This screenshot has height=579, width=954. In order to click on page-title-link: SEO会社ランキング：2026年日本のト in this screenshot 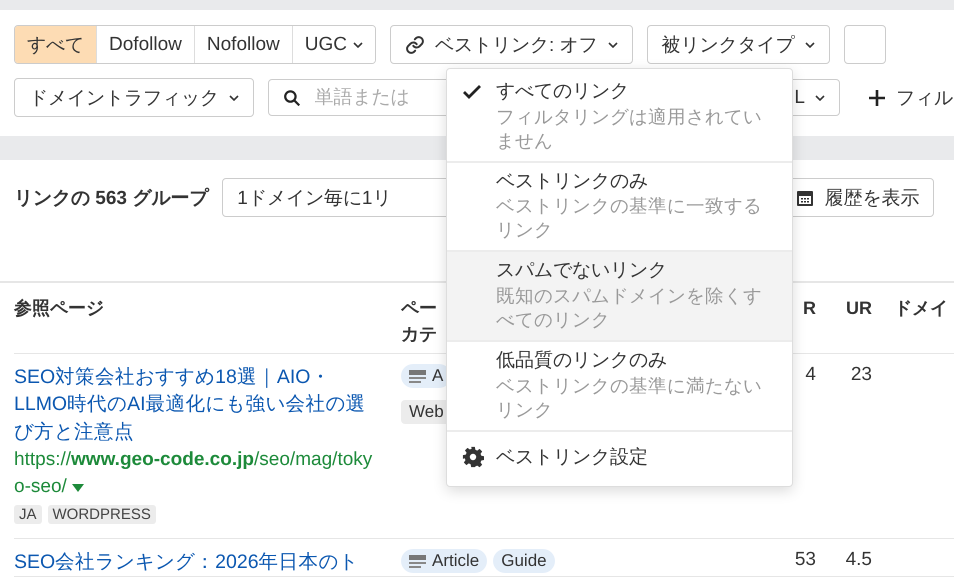, I will do `click(190, 562)`.